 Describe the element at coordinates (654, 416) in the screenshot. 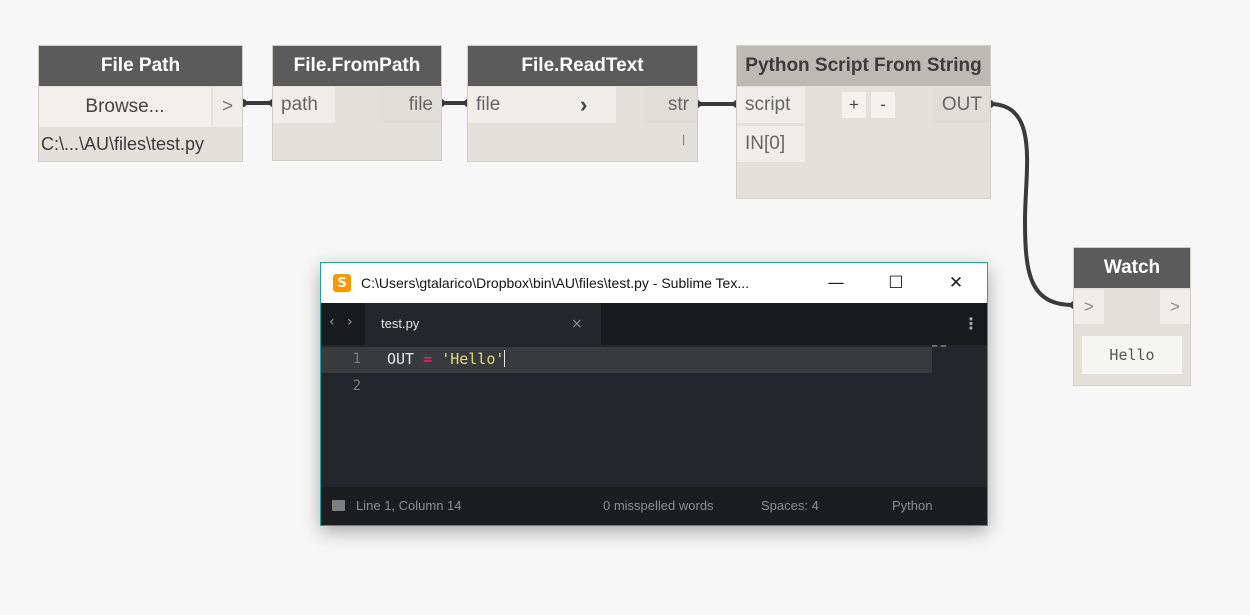

I see `code-editor: 1 2 OUT = 'Hello'` at that location.